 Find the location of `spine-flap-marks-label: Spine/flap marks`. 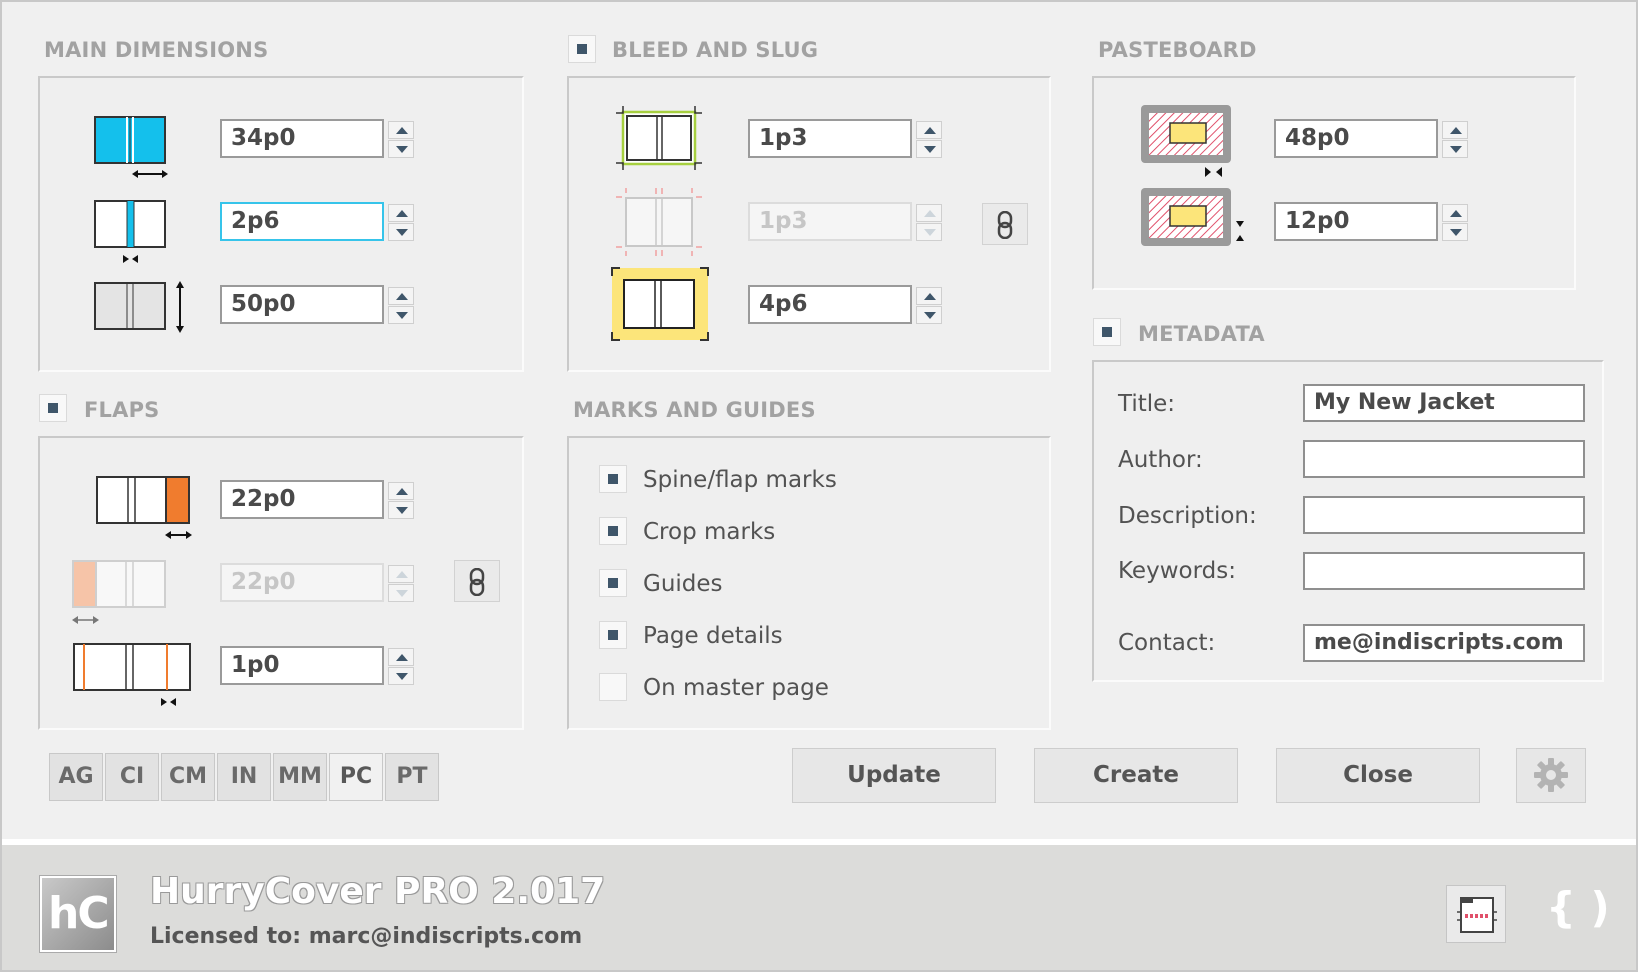

spine-flap-marks-label: Spine/flap marks is located at coordinates (740, 480).